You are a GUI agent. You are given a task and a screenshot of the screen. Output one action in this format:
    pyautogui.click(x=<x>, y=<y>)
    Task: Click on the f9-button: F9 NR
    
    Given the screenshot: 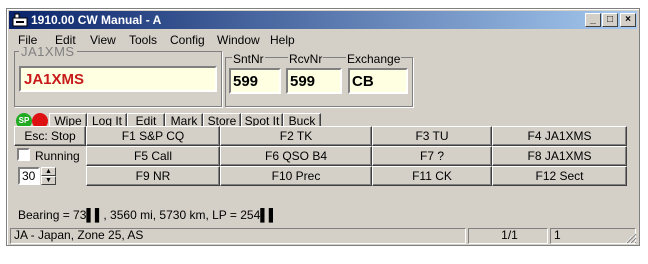 What is the action you would take?
    pyautogui.click(x=153, y=176)
    